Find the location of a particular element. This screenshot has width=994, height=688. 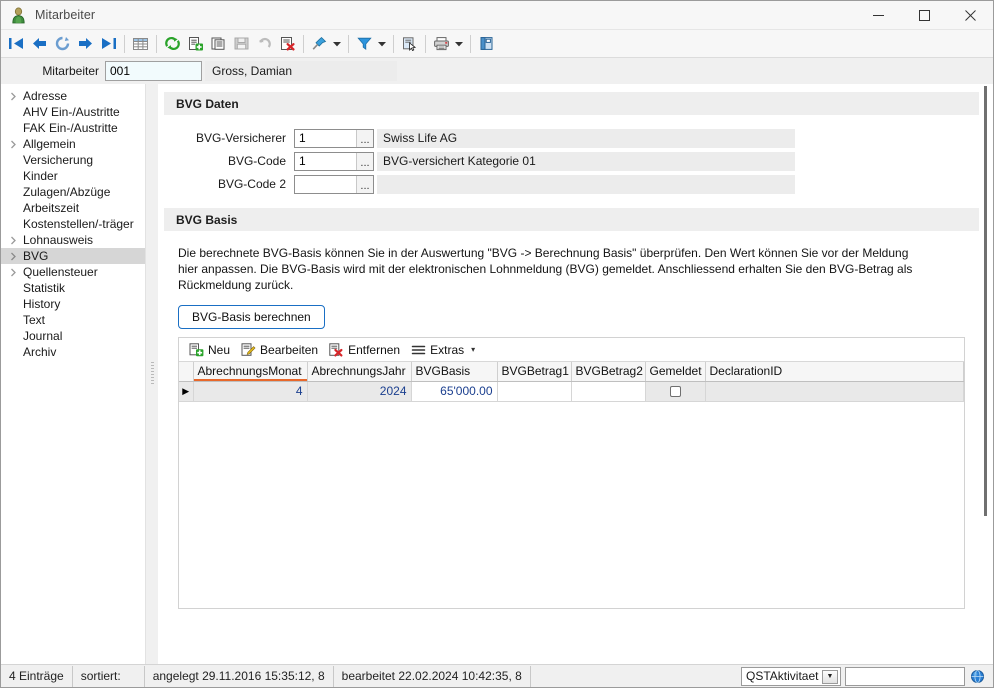

table-view-icon is located at coordinates (140, 44).